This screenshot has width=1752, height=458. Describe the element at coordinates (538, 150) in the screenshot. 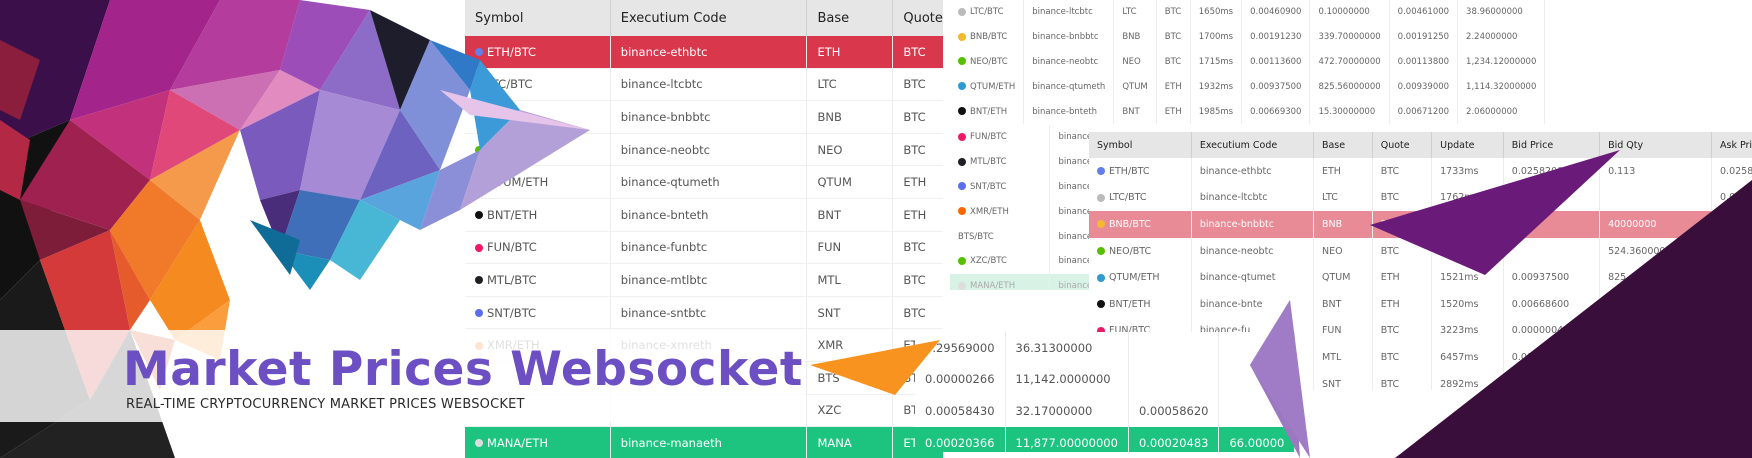

I see `symbol-cell: /BTC` at that location.